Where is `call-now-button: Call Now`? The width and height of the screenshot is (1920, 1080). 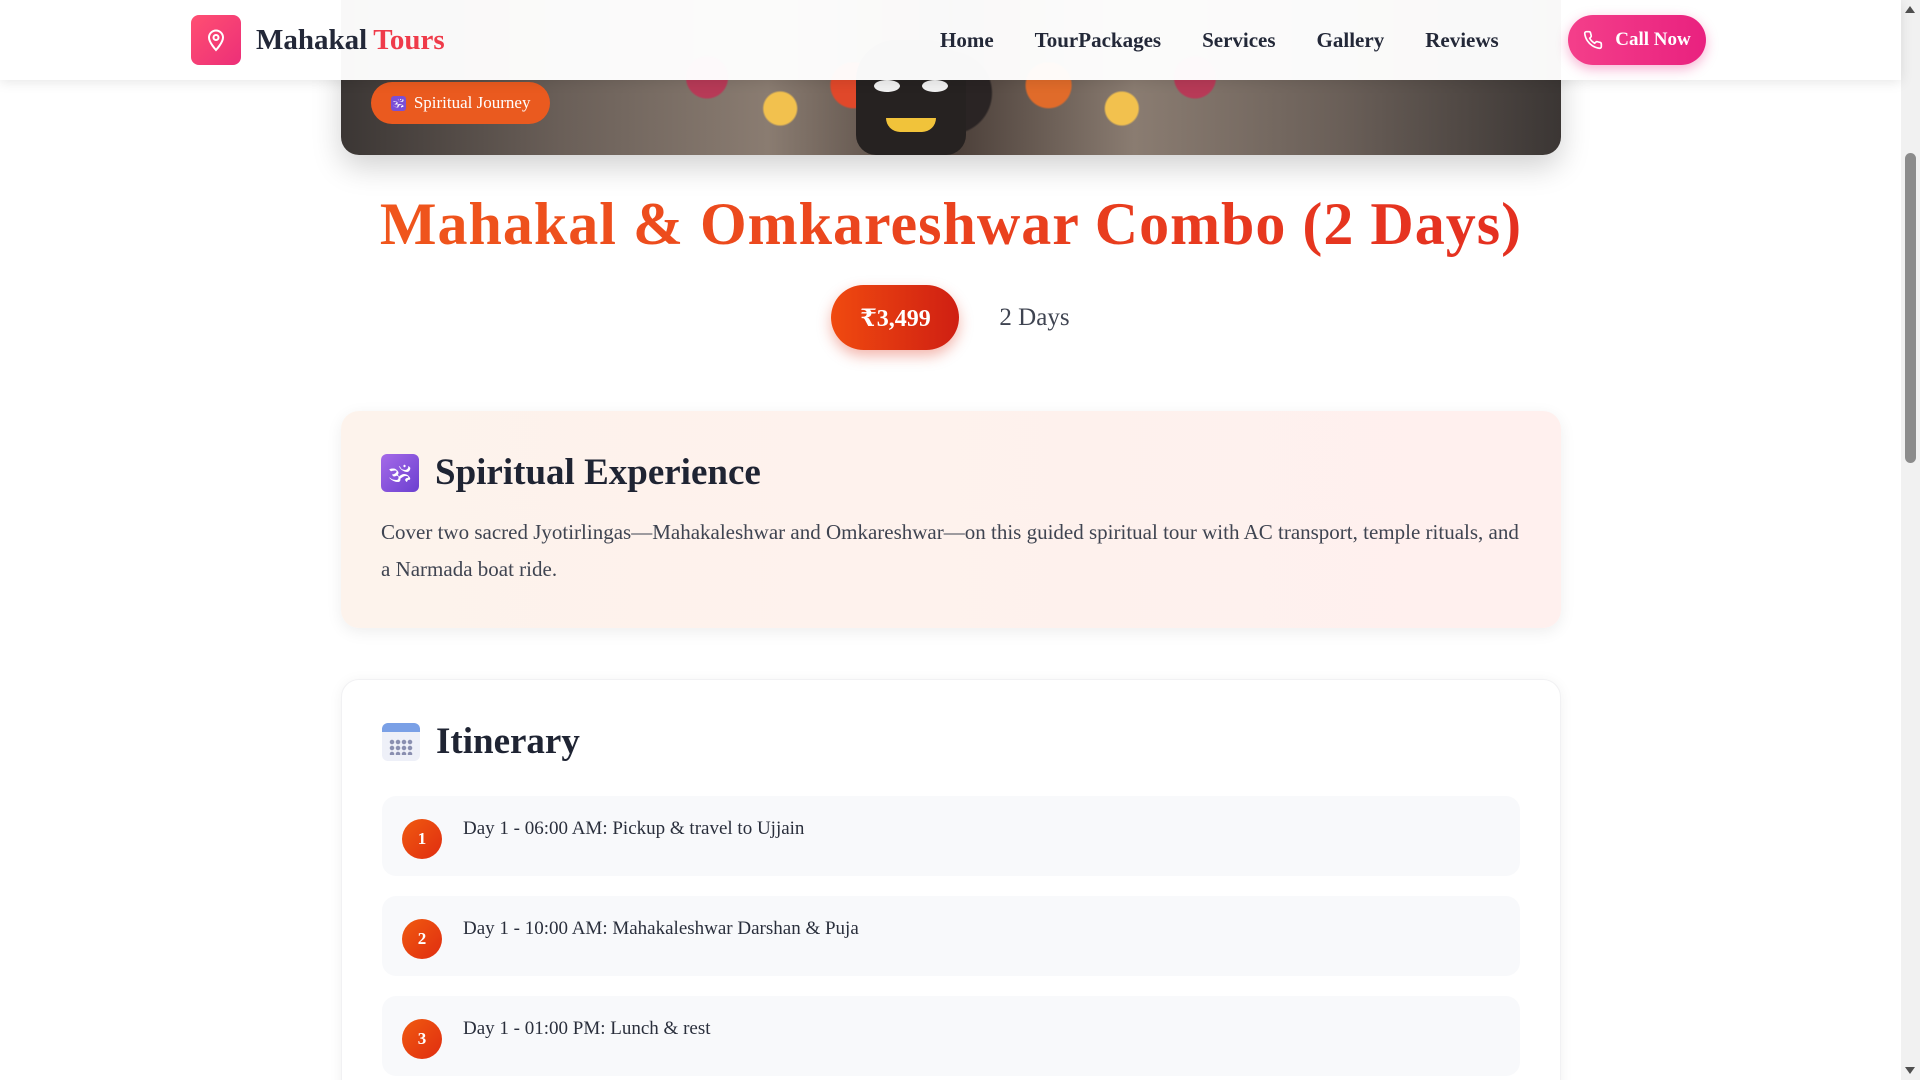 call-now-button: Call Now is located at coordinates (1637, 40).